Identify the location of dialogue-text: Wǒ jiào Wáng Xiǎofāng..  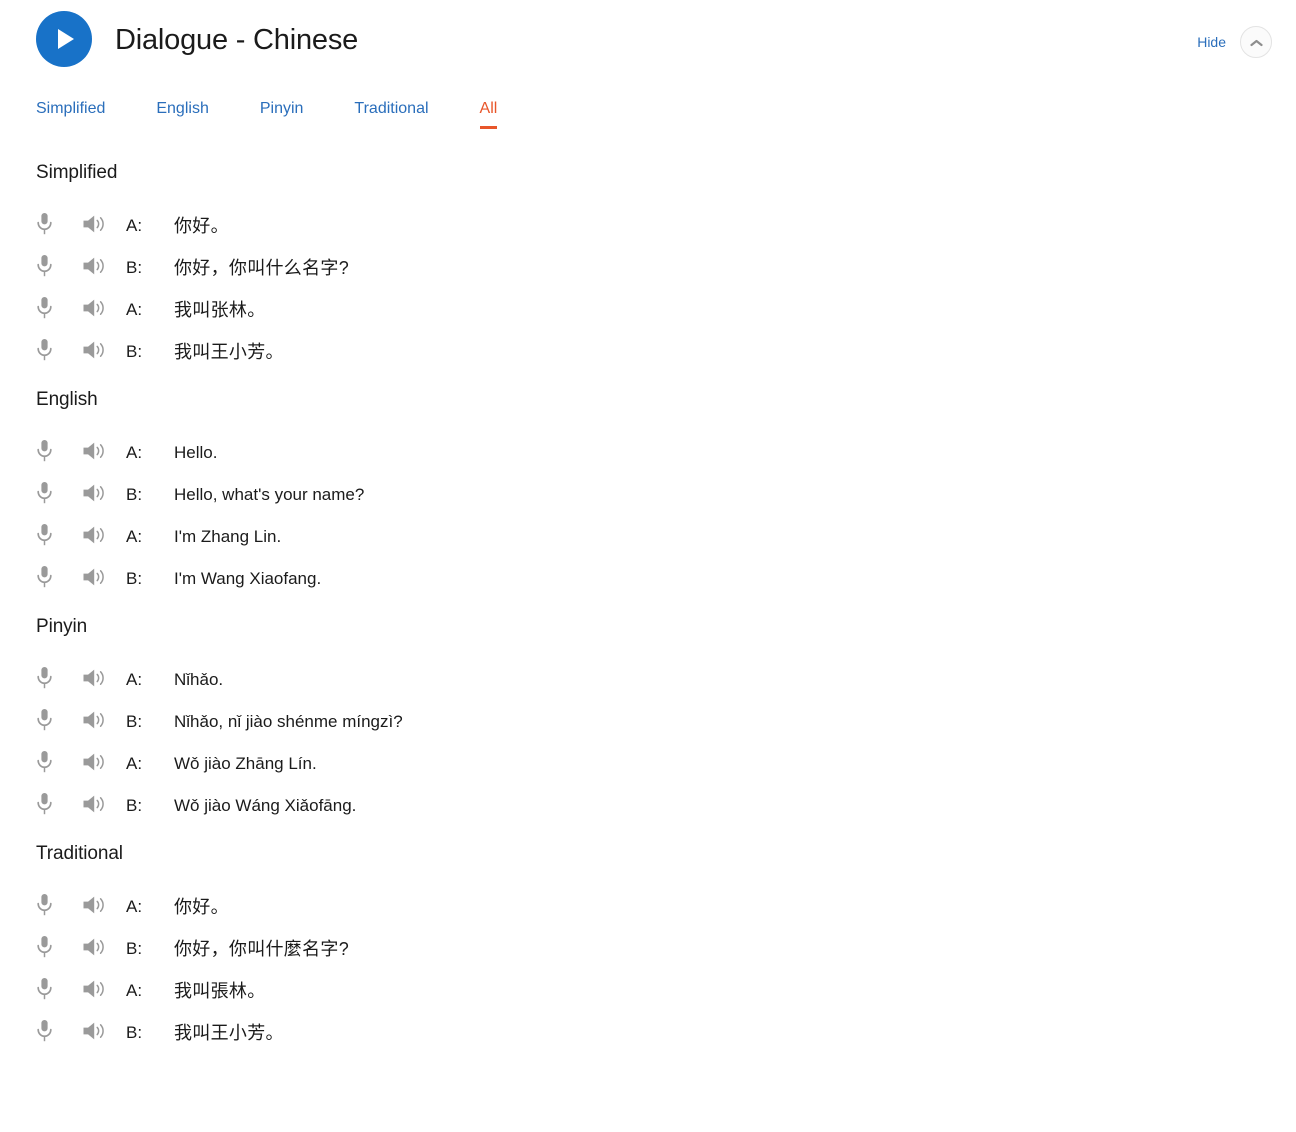
(265, 805).